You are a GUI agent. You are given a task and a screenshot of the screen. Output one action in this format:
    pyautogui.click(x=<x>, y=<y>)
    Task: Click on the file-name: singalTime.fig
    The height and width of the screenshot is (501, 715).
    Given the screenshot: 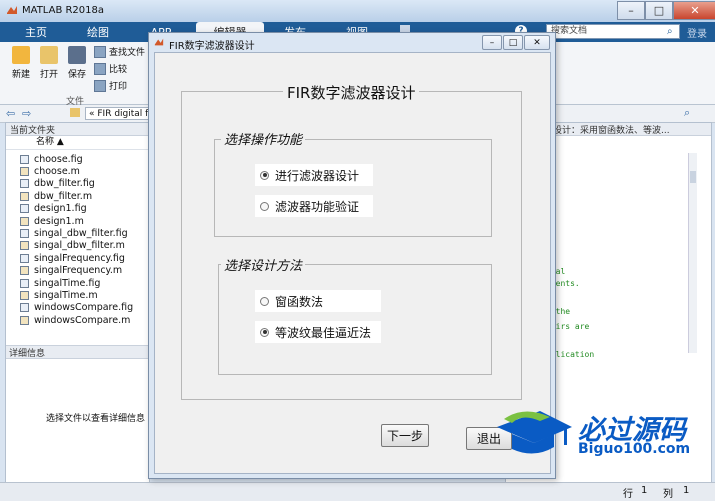 What is the action you would take?
    pyautogui.click(x=67, y=283)
    